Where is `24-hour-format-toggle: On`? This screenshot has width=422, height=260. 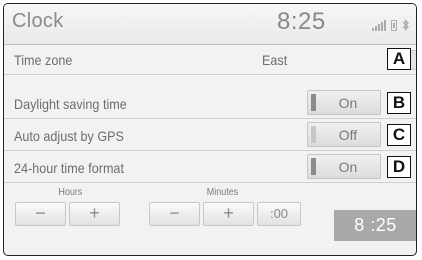
24-hour-format-toggle: On is located at coordinates (344, 166).